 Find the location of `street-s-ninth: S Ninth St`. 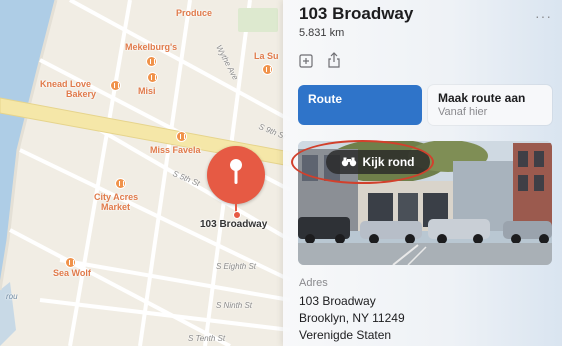

street-s-ninth: S Ninth St is located at coordinates (234, 305).